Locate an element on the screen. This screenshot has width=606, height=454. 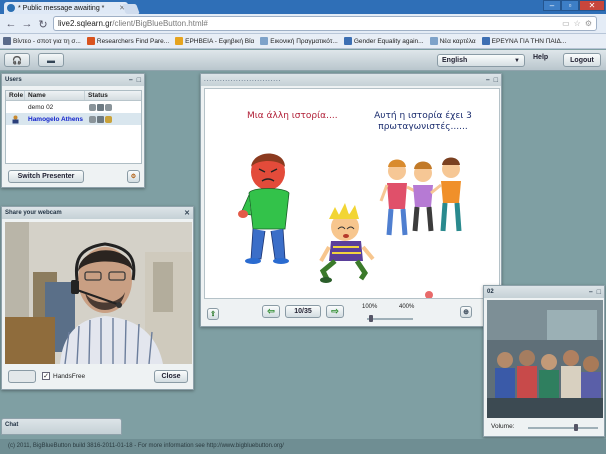
browser-tab: * Public message awaiting * ✕ is located at coordinates (66, 8).